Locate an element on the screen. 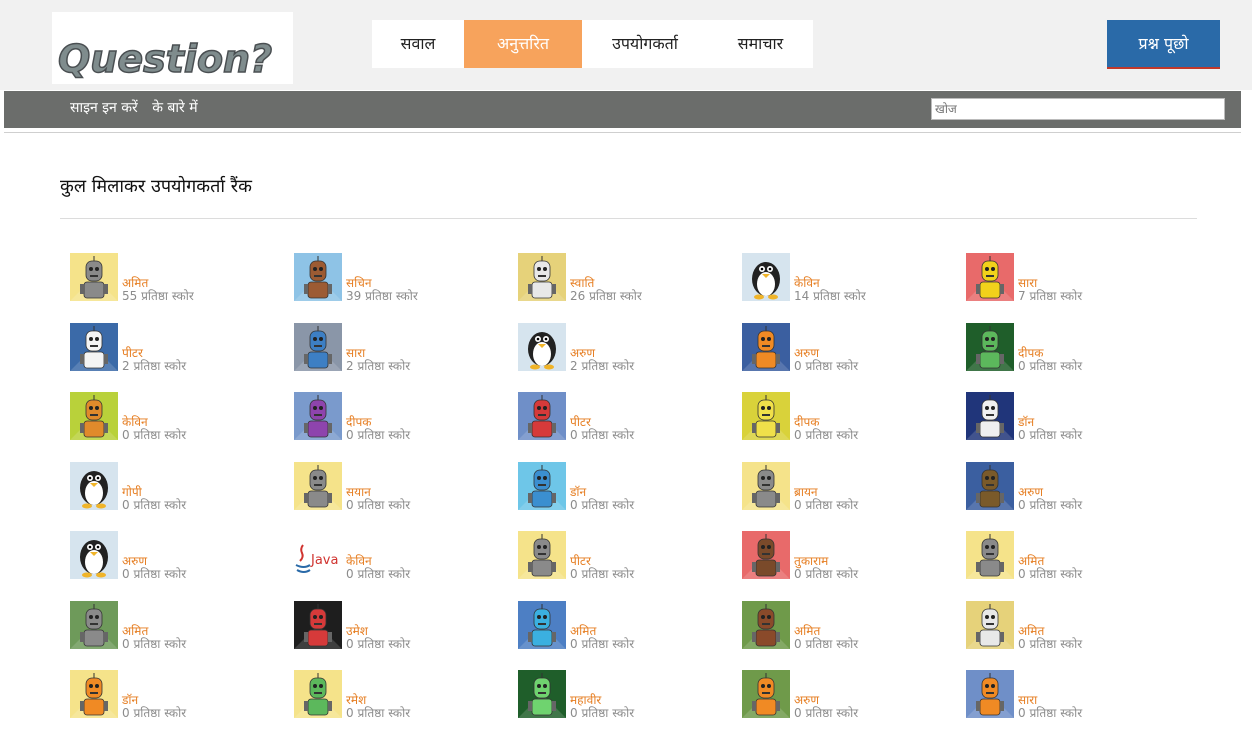 This screenshot has width=1252, height=751. user-card: अरुण 2 प्रतिष्ठा स्कोर is located at coordinates (630, 347).